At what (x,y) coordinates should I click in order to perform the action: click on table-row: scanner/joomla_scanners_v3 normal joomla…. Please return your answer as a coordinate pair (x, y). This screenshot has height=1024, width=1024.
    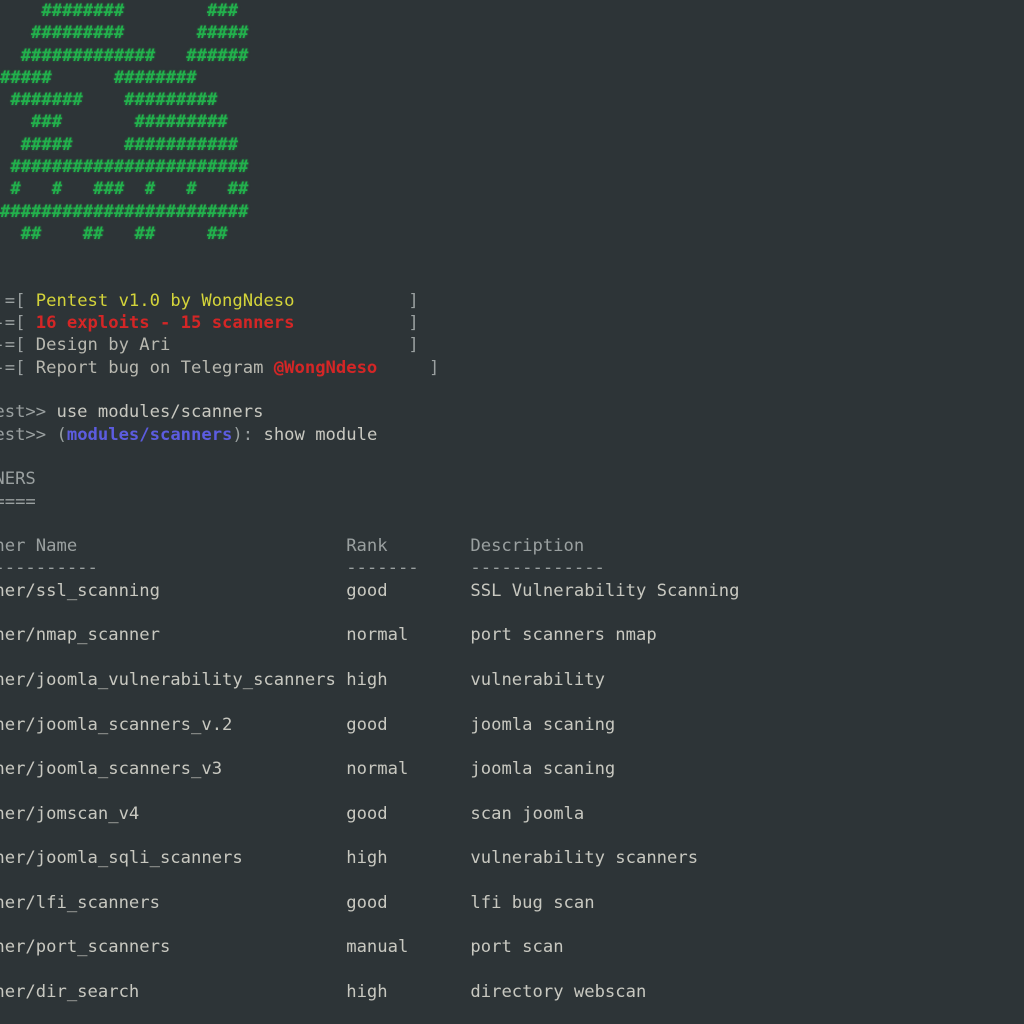
    Looking at the image, I should click on (512, 769).